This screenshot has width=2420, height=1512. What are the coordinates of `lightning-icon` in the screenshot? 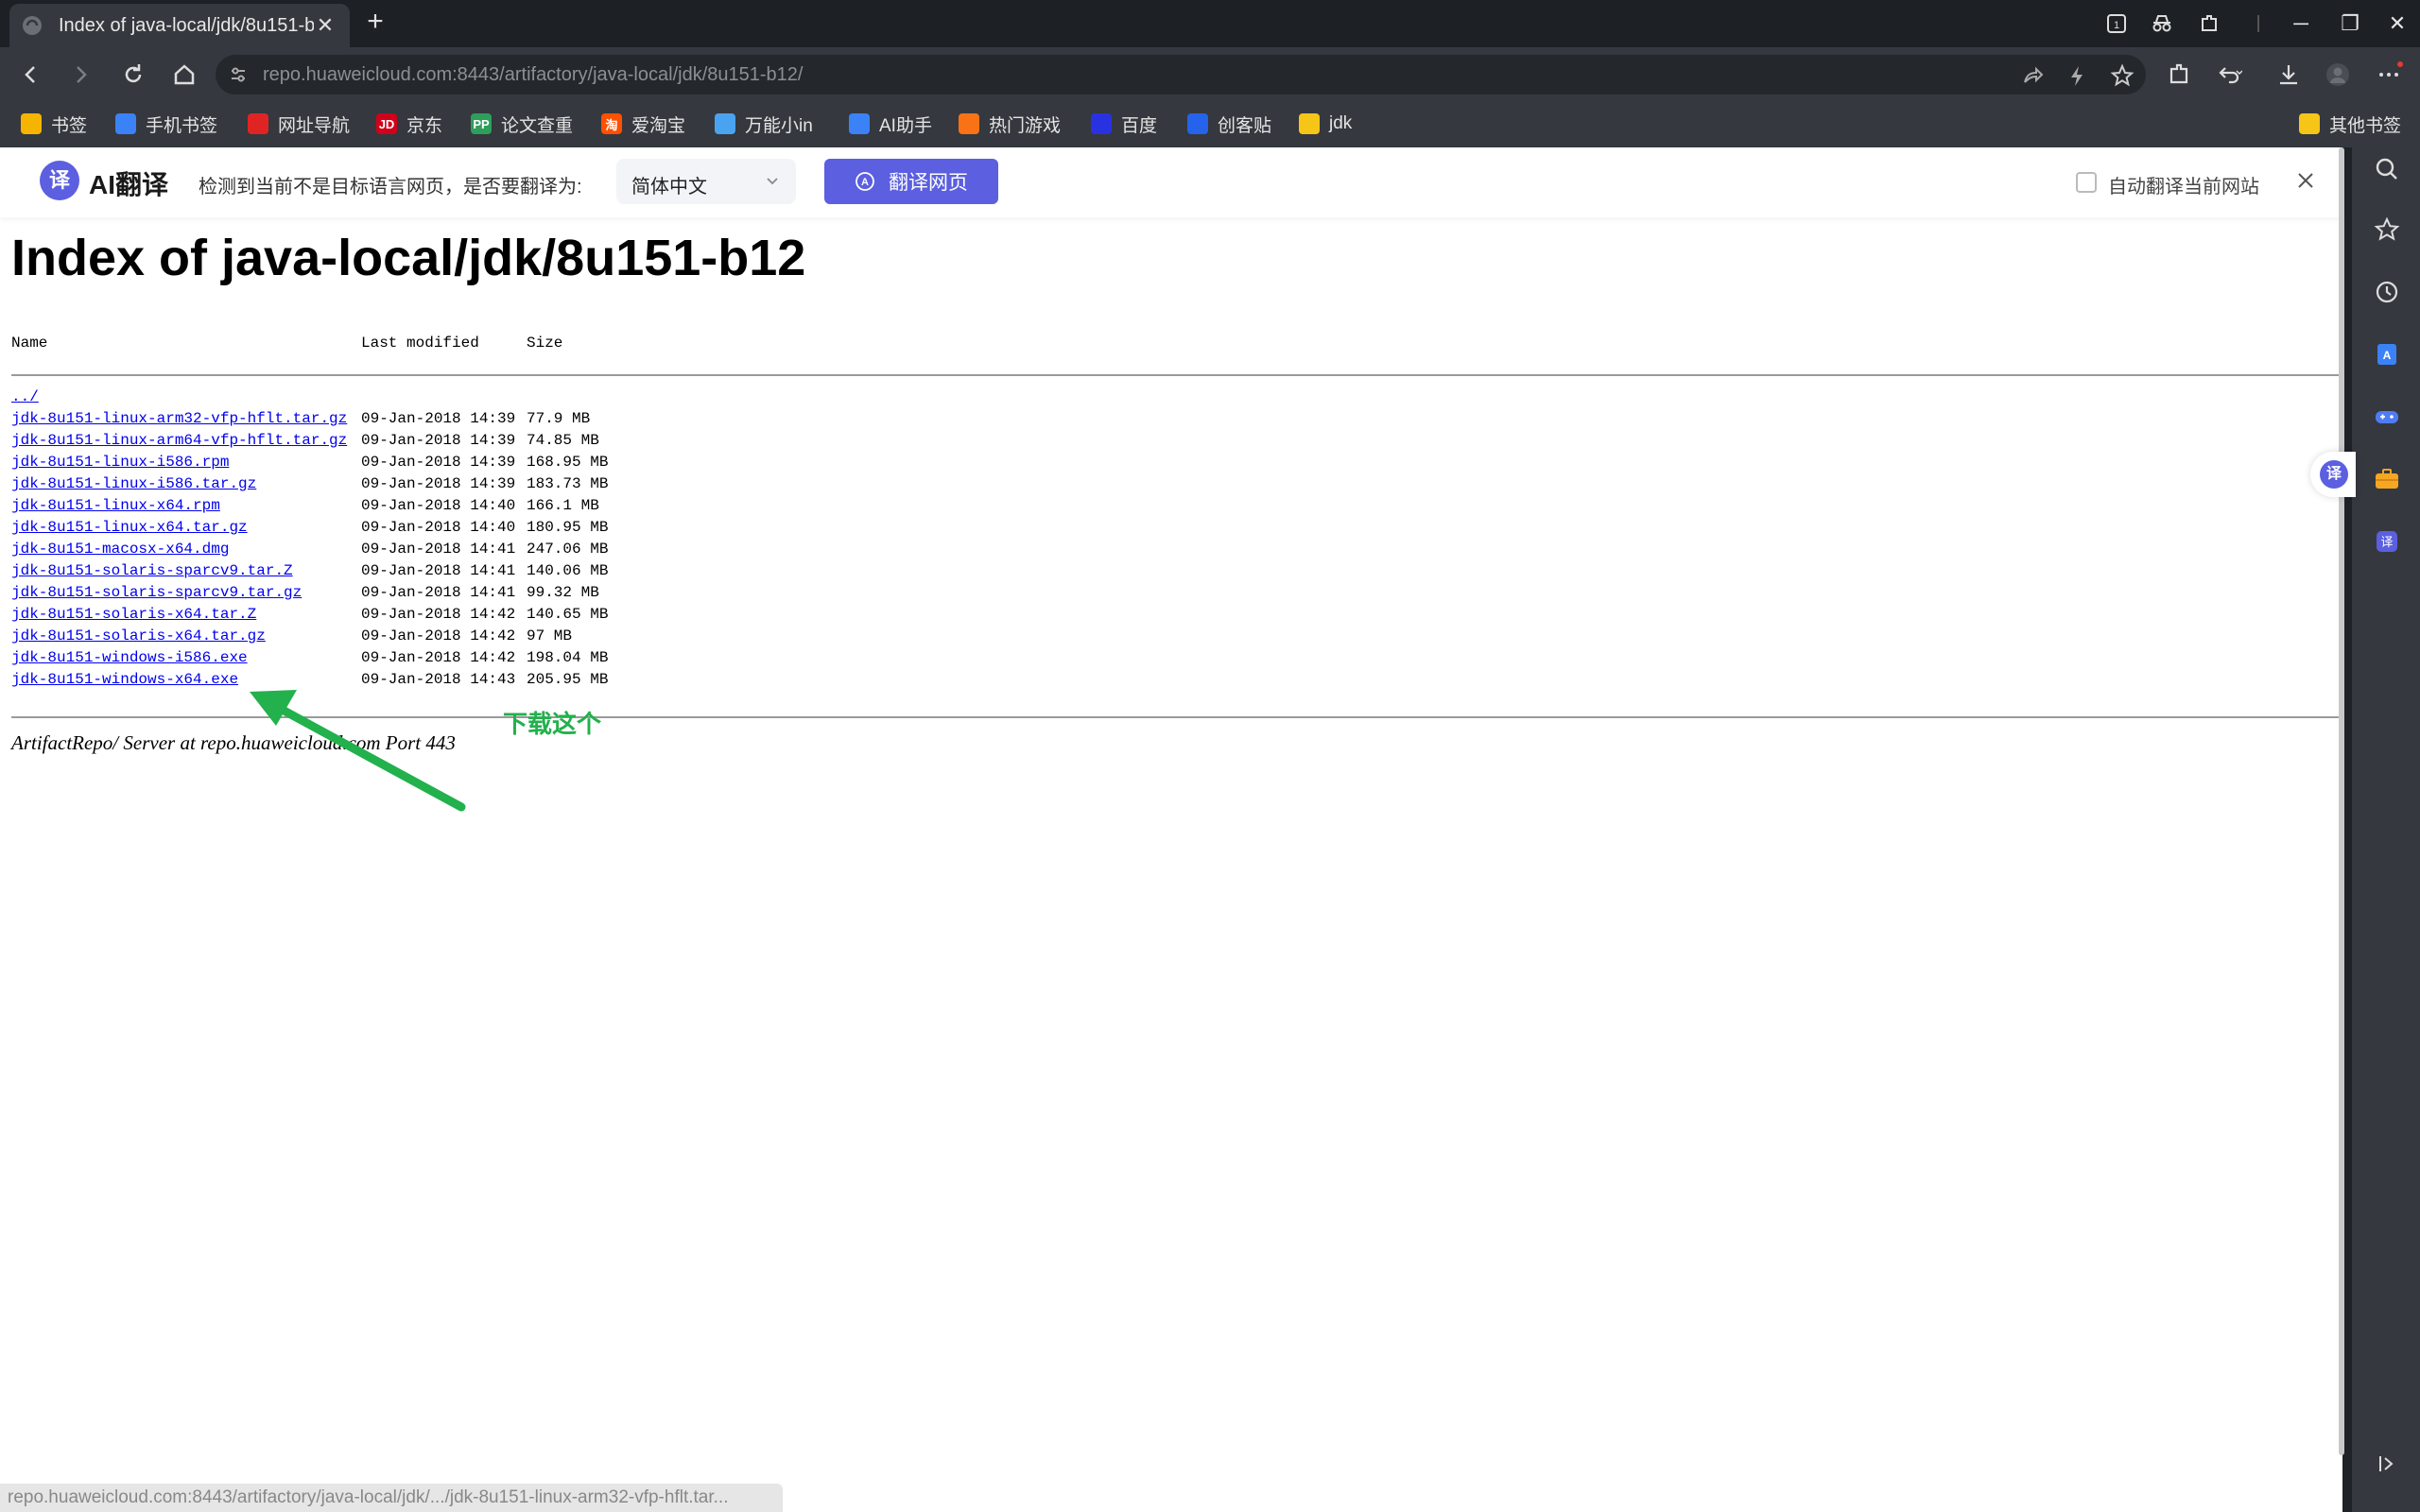 It's located at (2077, 75).